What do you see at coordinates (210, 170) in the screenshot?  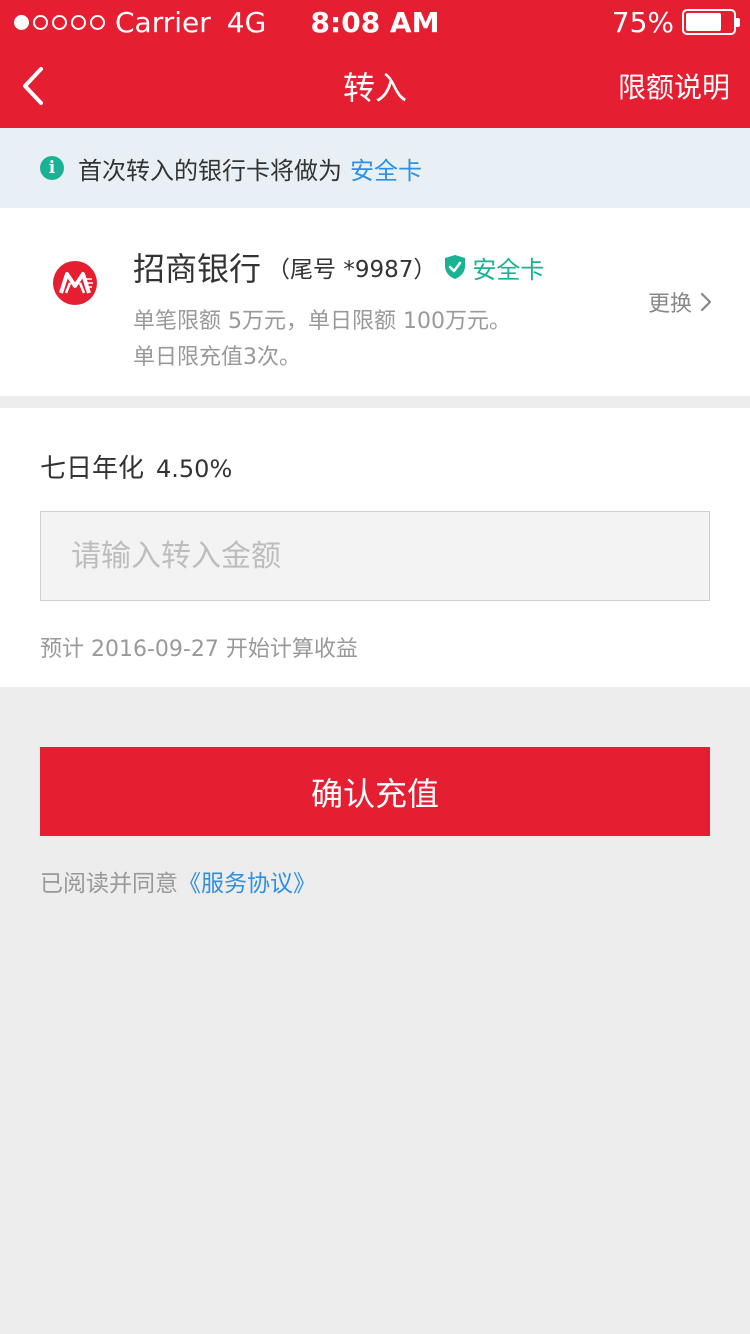 I see `notice-text: 首次转入的银行卡将做为` at bounding box center [210, 170].